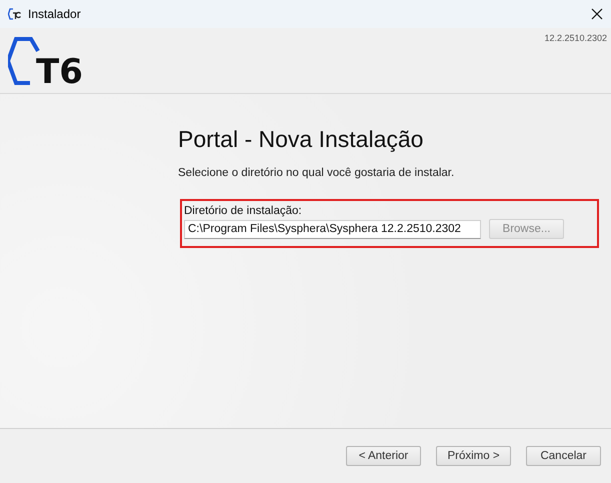 This screenshot has width=611, height=483. Describe the element at coordinates (332, 229) in the screenshot. I see `directory-field: C:\Program Files\Sysphera\Sysphera 12.2.2510.2302` at that location.